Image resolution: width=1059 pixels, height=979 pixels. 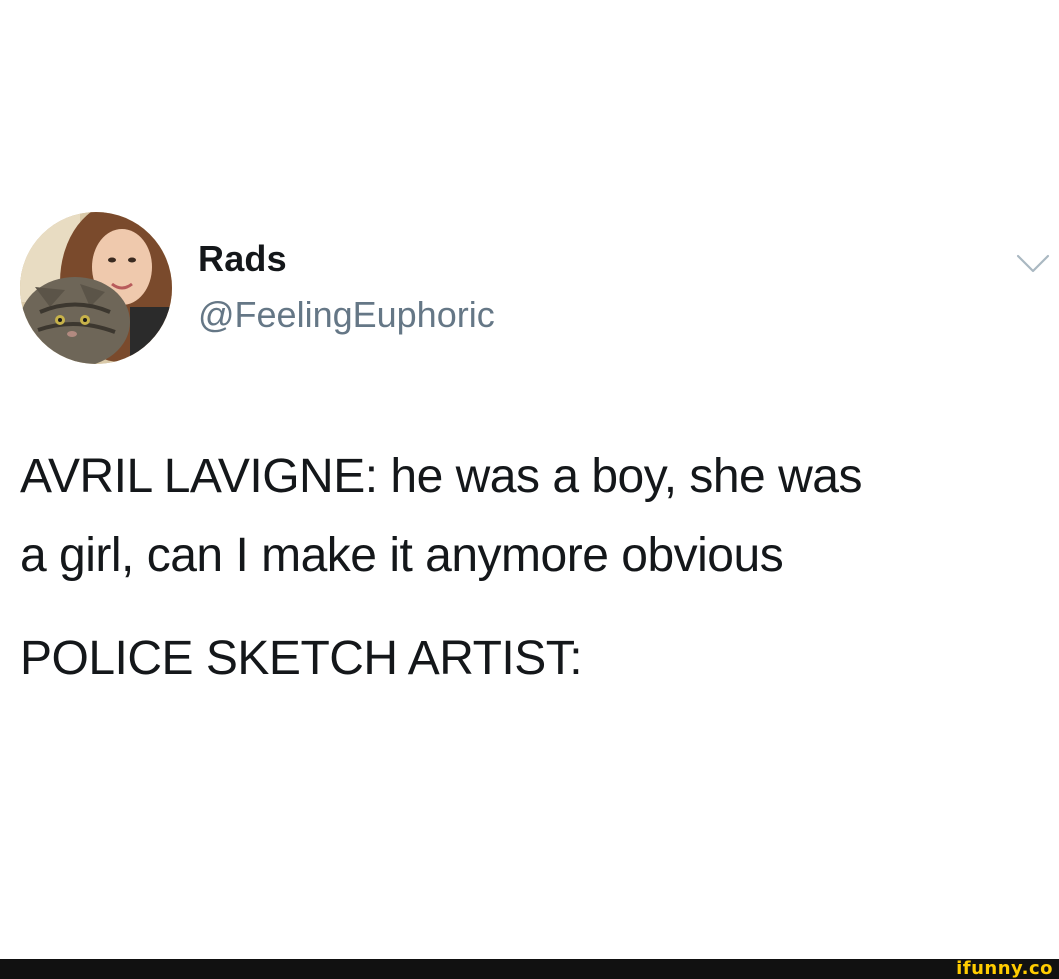 What do you see at coordinates (242, 259) in the screenshot?
I see `display-name: Rads` at bounding box center [242, 259].